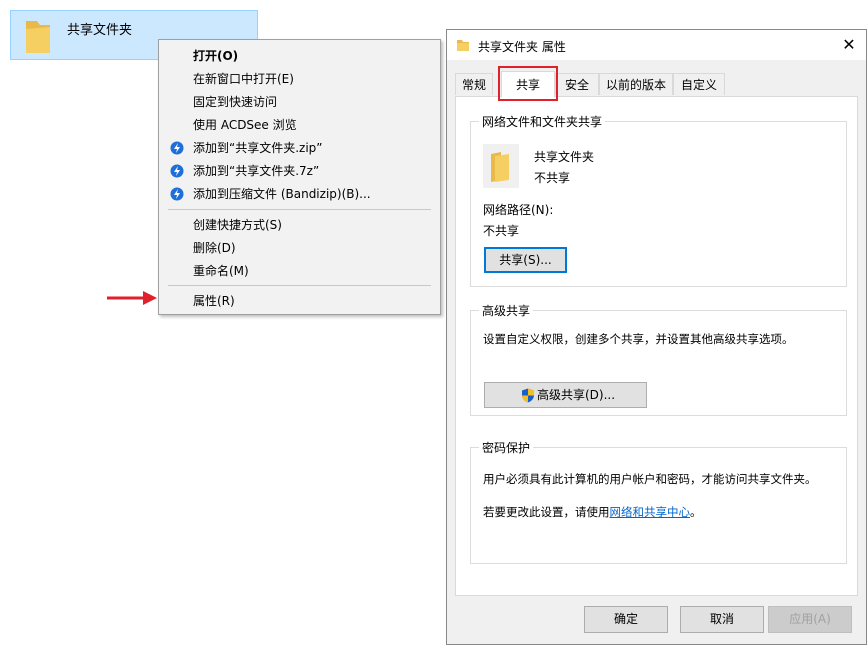  I want to click on change-setting-text: 若要更改此设置，请使用网络和共享中心。, so click(592, 512).